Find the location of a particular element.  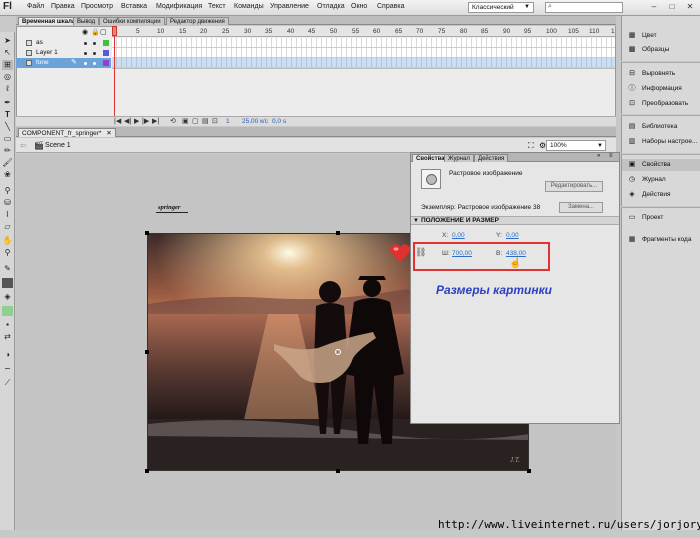

close-icon: ✕ is located at coordinates (690, 7).